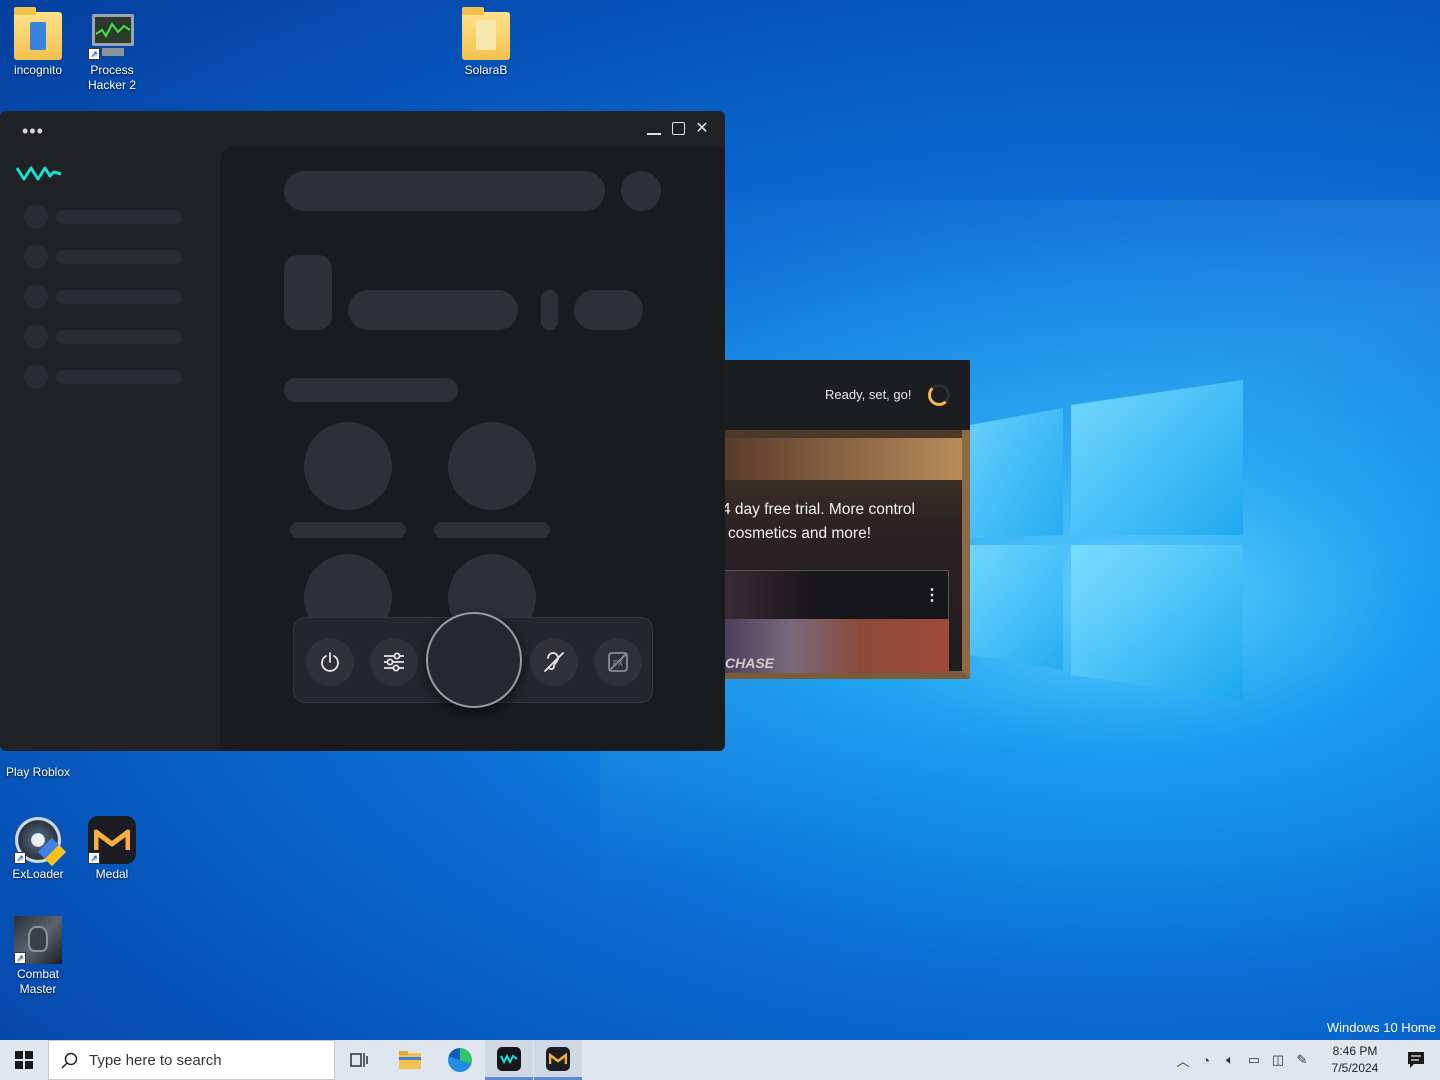 The image size is (1440, 1080). Describe the element at coordinates (112, 36) in the screenshot. I see `process-hacker-icon: ↗` at that location.